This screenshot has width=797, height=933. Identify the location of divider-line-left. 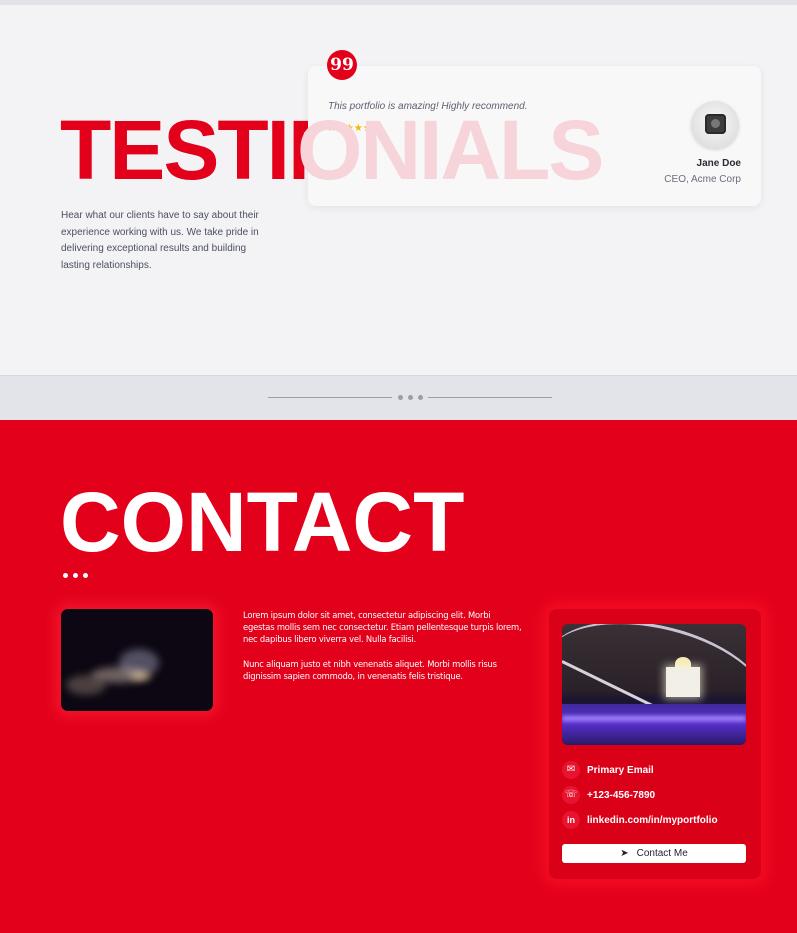
(330, 397).